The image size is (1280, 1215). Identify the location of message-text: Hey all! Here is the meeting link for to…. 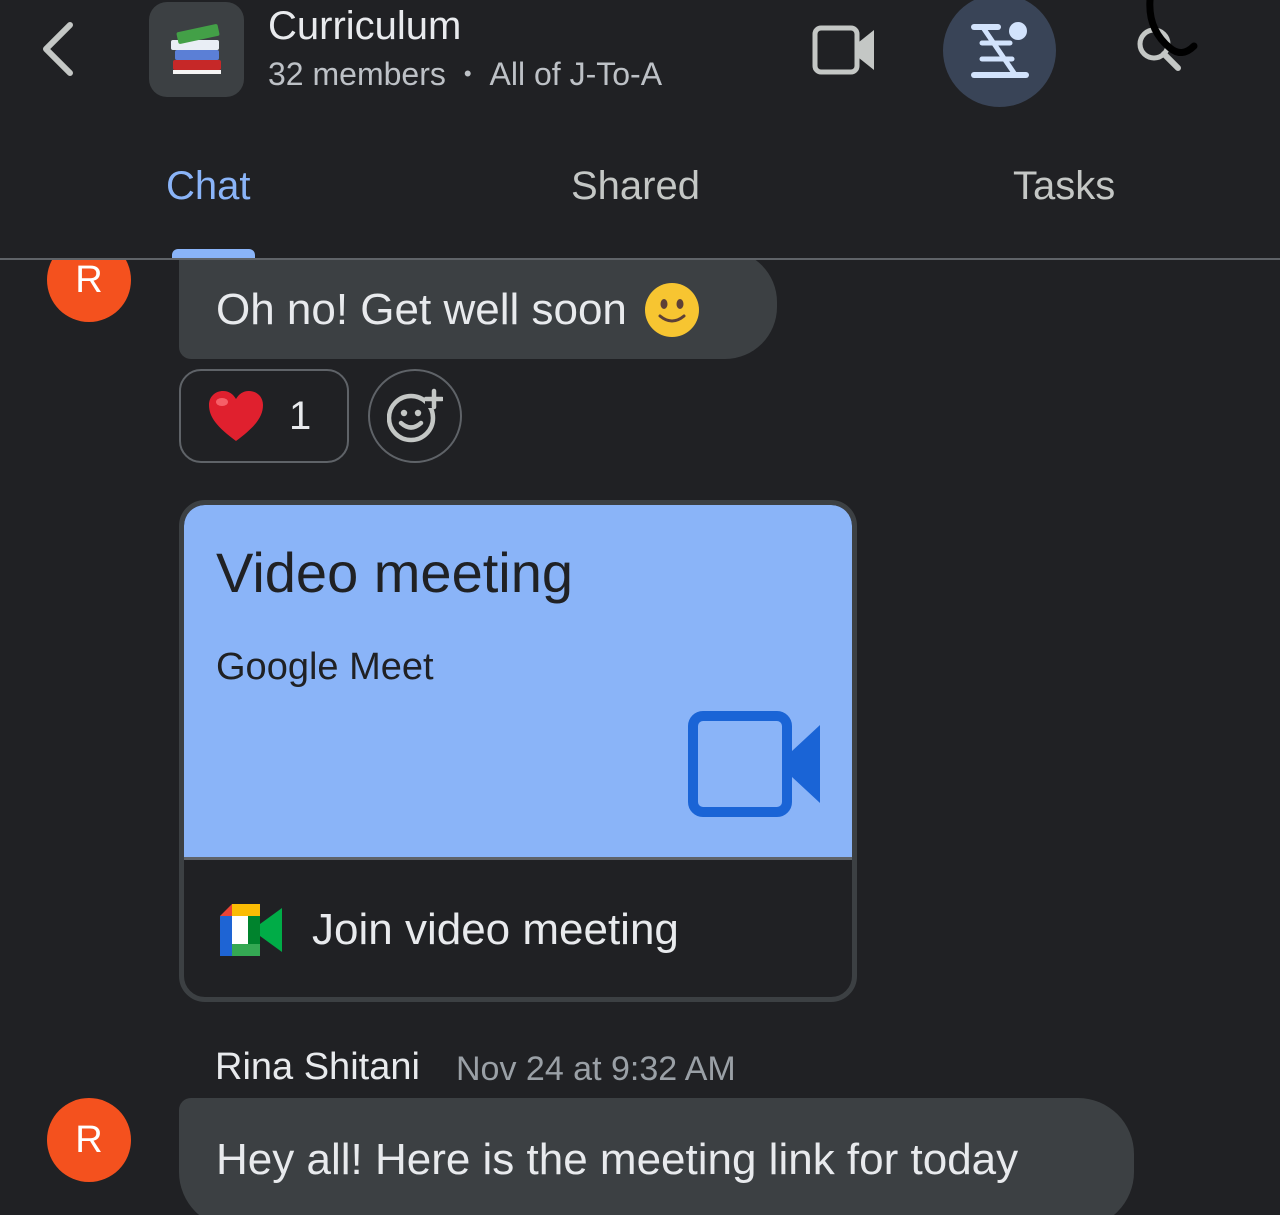
(617, 1159).